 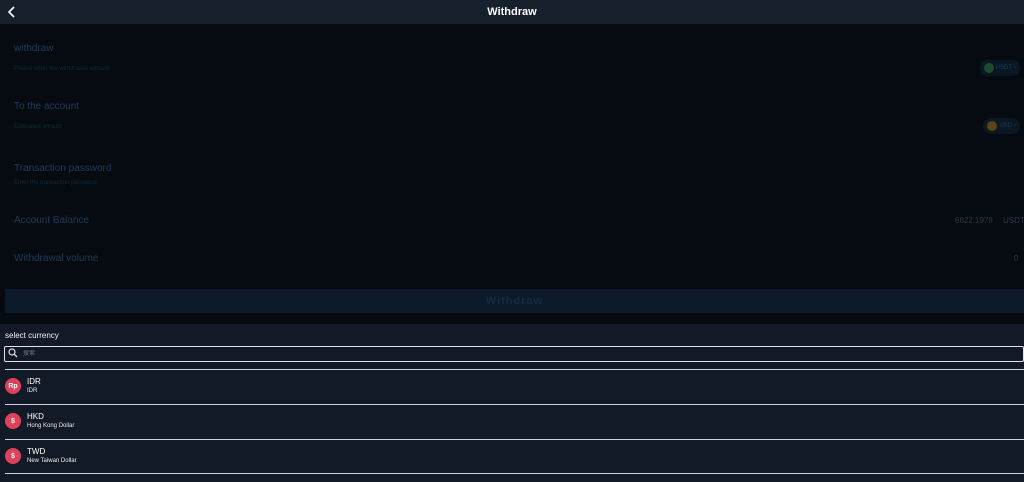 What do you see at coordinates (36, 451) in the screenshot?
I see `currency-code: TWD` at bounding box center [36, 451].